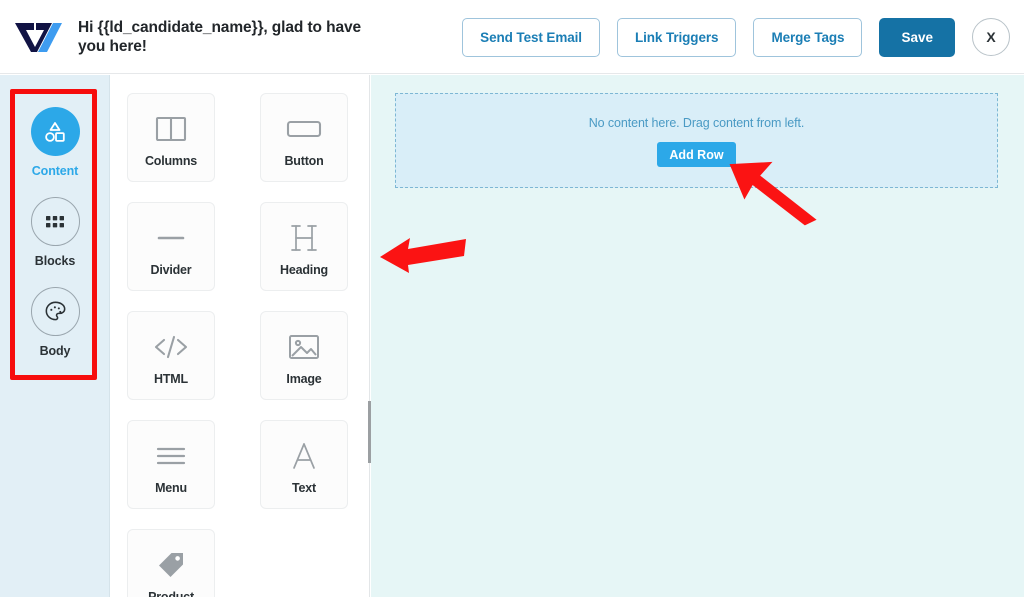 This screenshot has height=597, width=1024. I want to click on palette-tile-text: Text, so click(304, 464).